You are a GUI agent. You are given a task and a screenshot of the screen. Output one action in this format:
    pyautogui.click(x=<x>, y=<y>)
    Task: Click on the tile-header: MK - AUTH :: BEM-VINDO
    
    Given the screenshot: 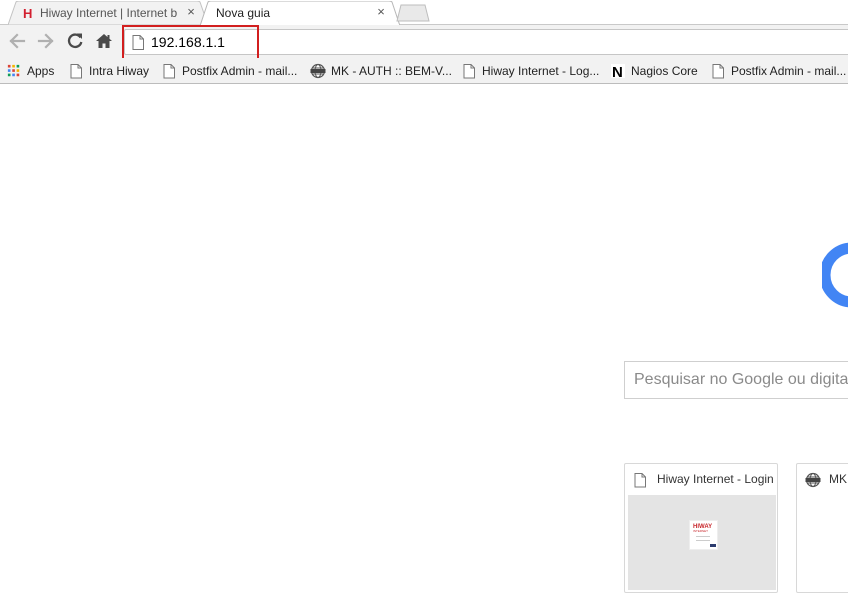 What is the action you would take?
    pyautogui.click(x=822, y=479)
    